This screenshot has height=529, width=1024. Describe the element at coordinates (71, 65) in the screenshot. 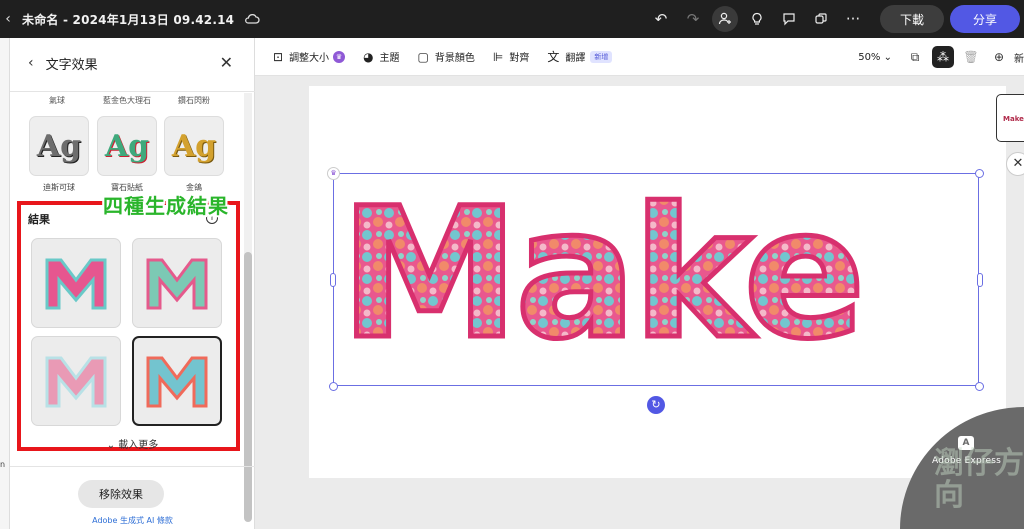

I see `panel-title: 文字效果` at that location.